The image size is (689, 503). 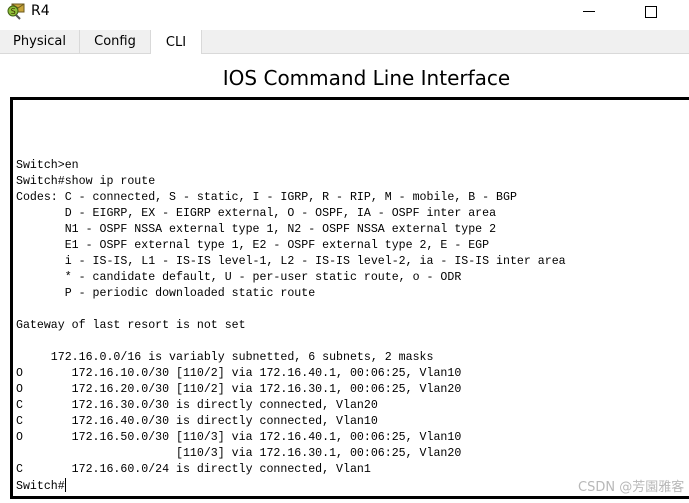 What do you see at coordinates (344, 13) in the screenshot?
I see `title-bar: S R4` at bounding box center [344, 13].